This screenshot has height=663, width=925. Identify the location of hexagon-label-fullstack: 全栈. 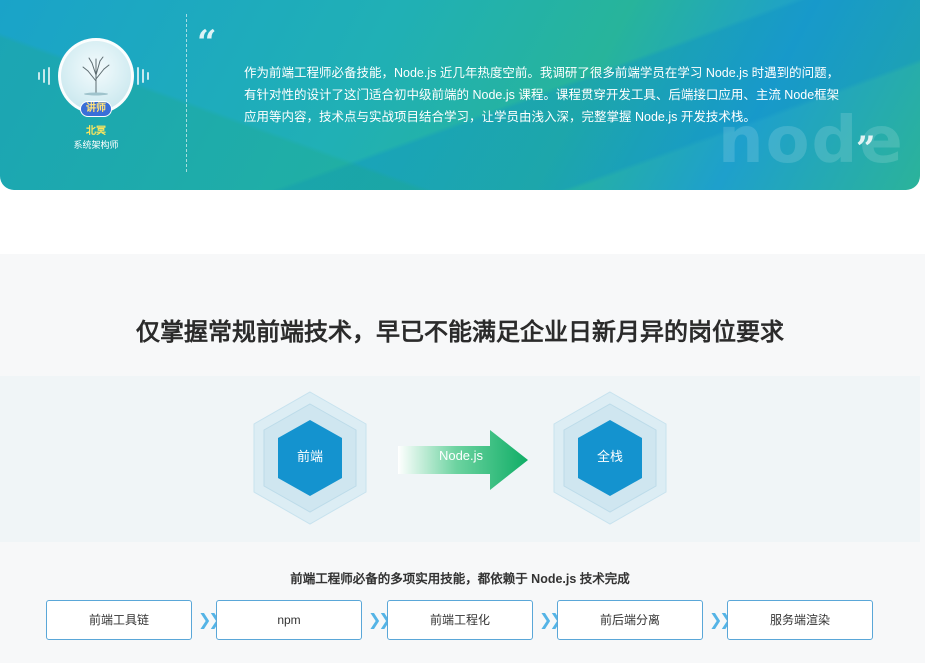
(609, 456).